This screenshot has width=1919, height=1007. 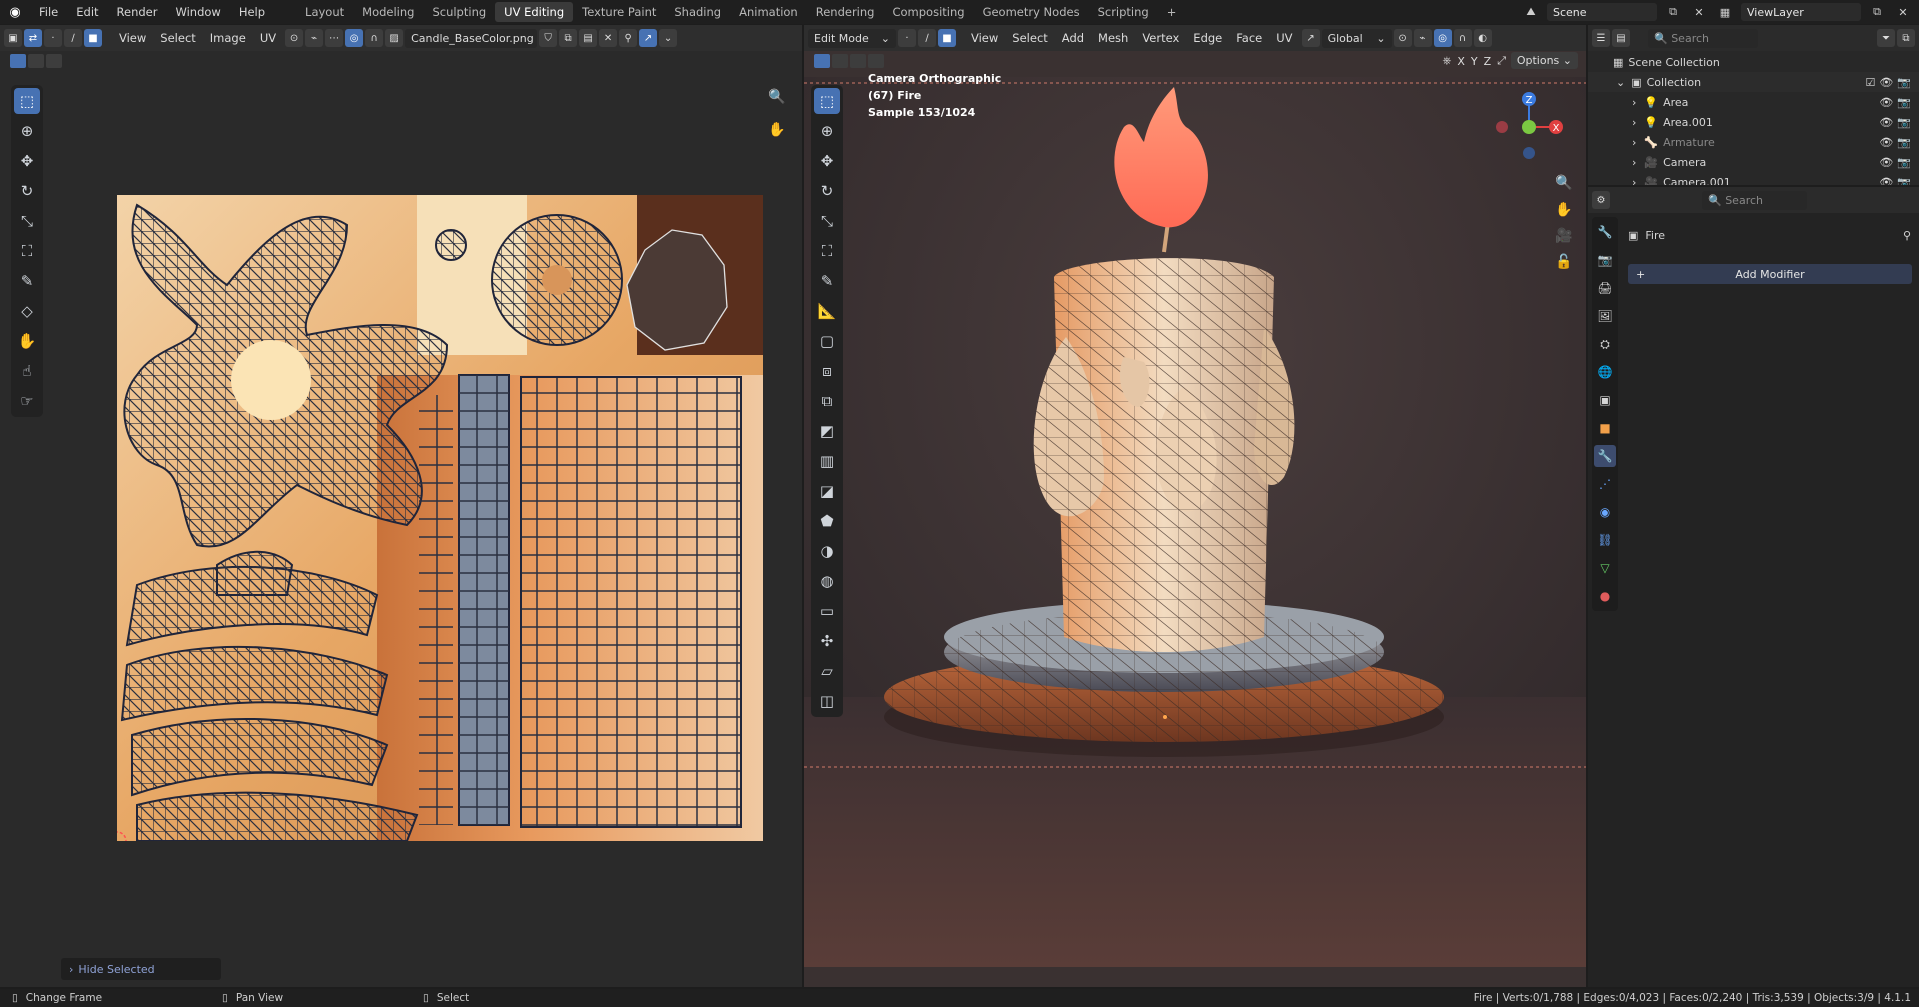 I want to click on modifier-tab-icon: 🔧, so click(x=1605, y=456).